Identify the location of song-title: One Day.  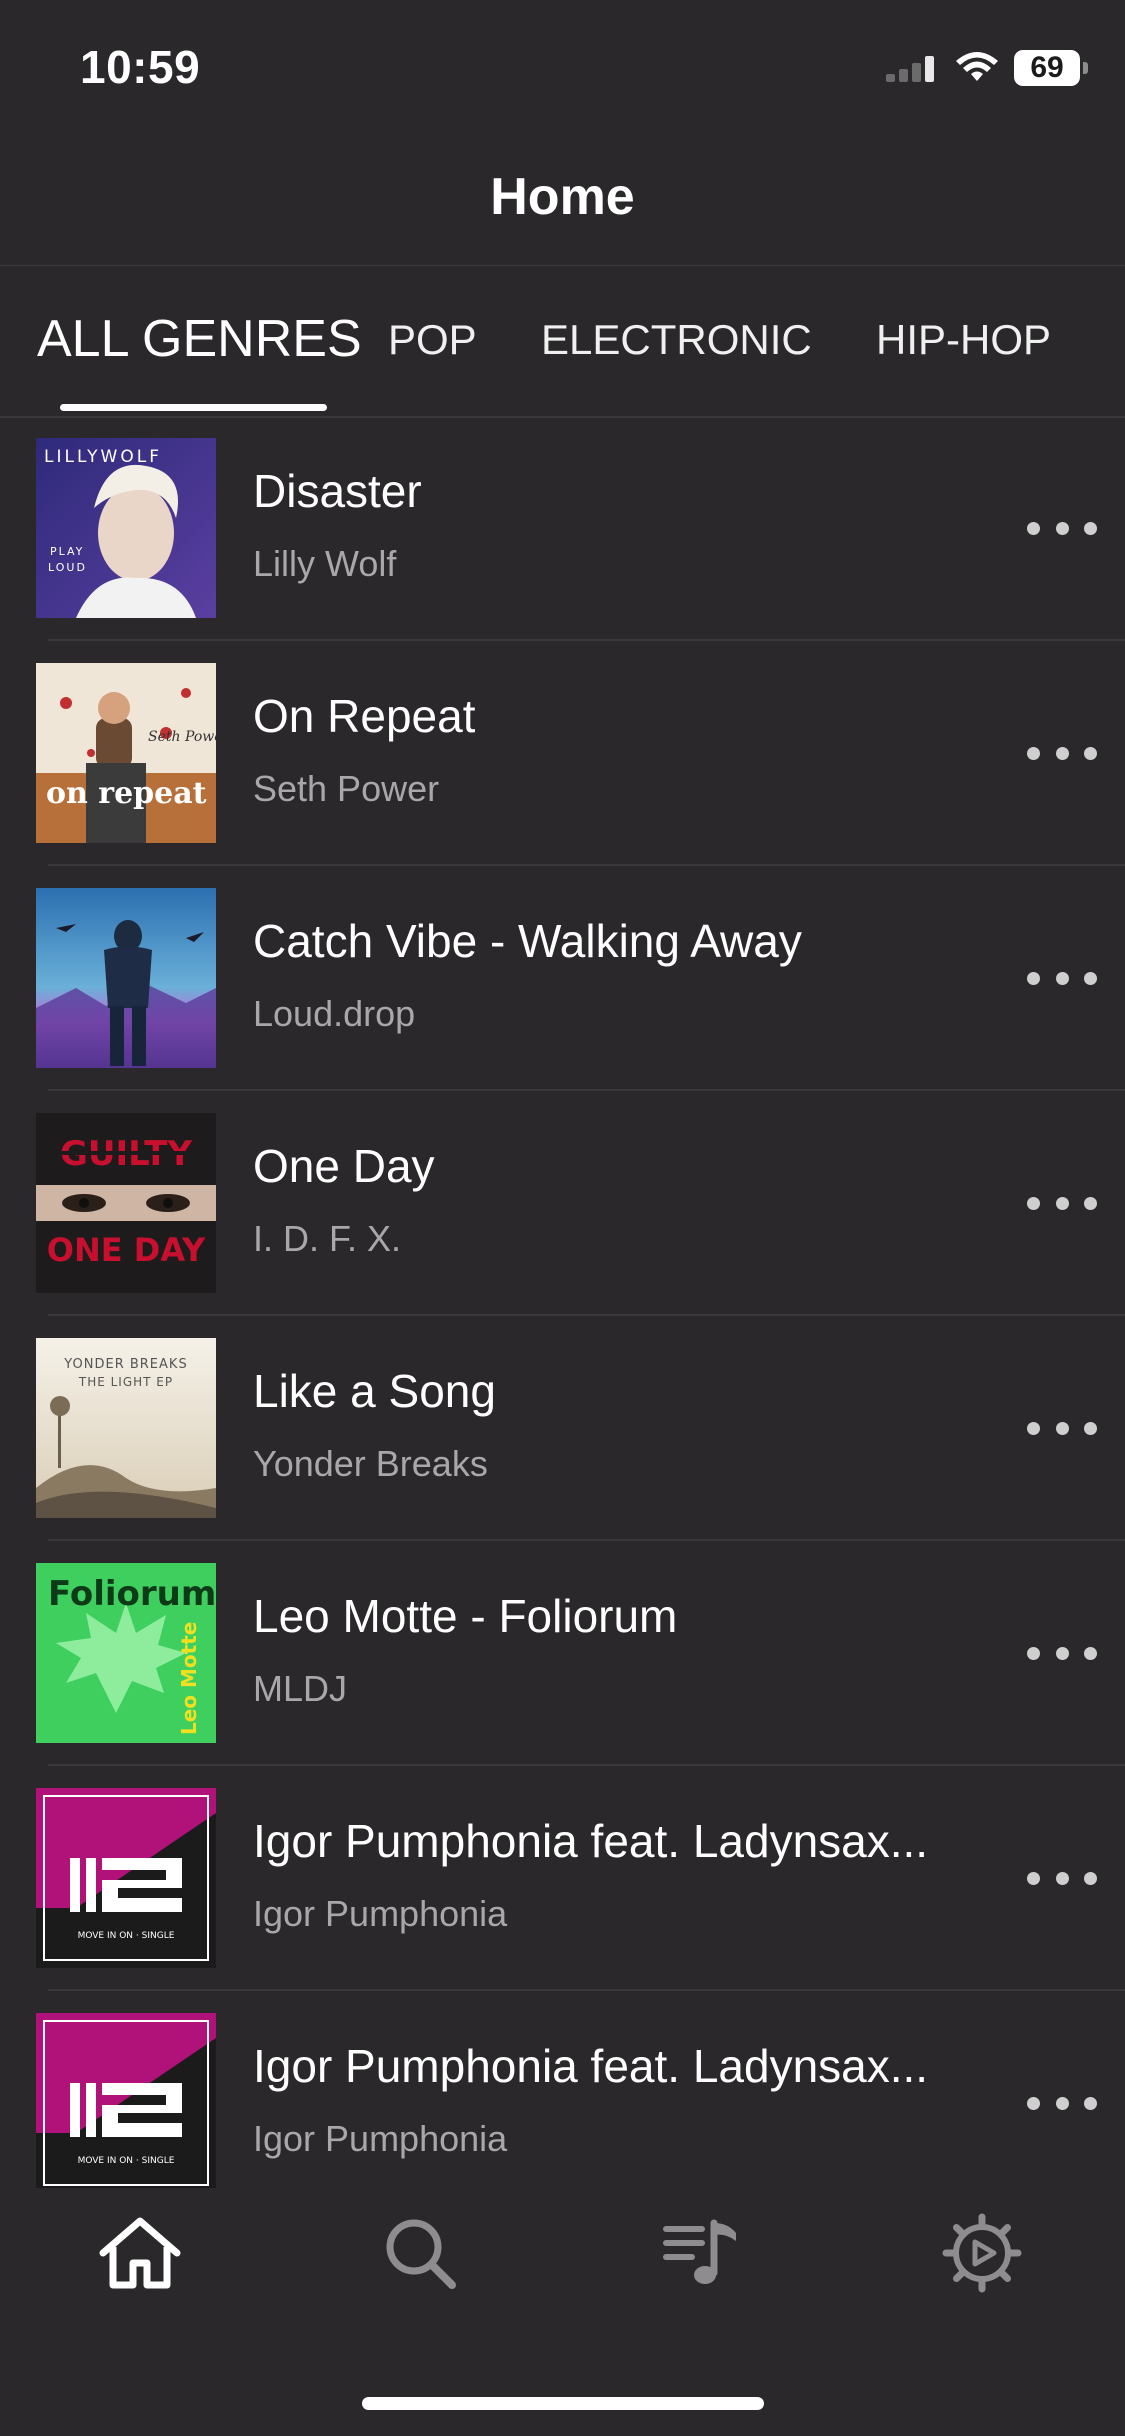
(344, 1166).